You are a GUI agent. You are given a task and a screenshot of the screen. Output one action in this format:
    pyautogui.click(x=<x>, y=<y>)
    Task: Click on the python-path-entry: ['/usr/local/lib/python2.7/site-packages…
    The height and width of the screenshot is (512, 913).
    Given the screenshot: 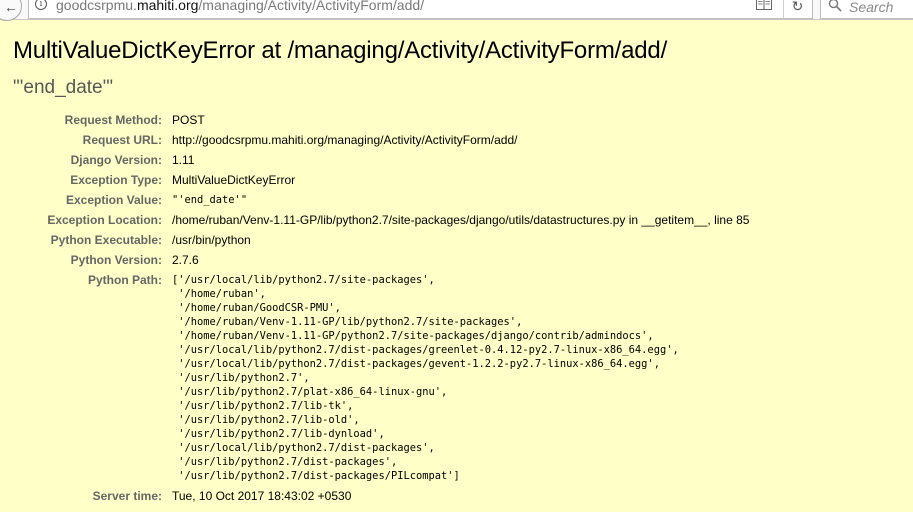 What is the action you would take?
    pyautogui.click(x=303, y=280)
    